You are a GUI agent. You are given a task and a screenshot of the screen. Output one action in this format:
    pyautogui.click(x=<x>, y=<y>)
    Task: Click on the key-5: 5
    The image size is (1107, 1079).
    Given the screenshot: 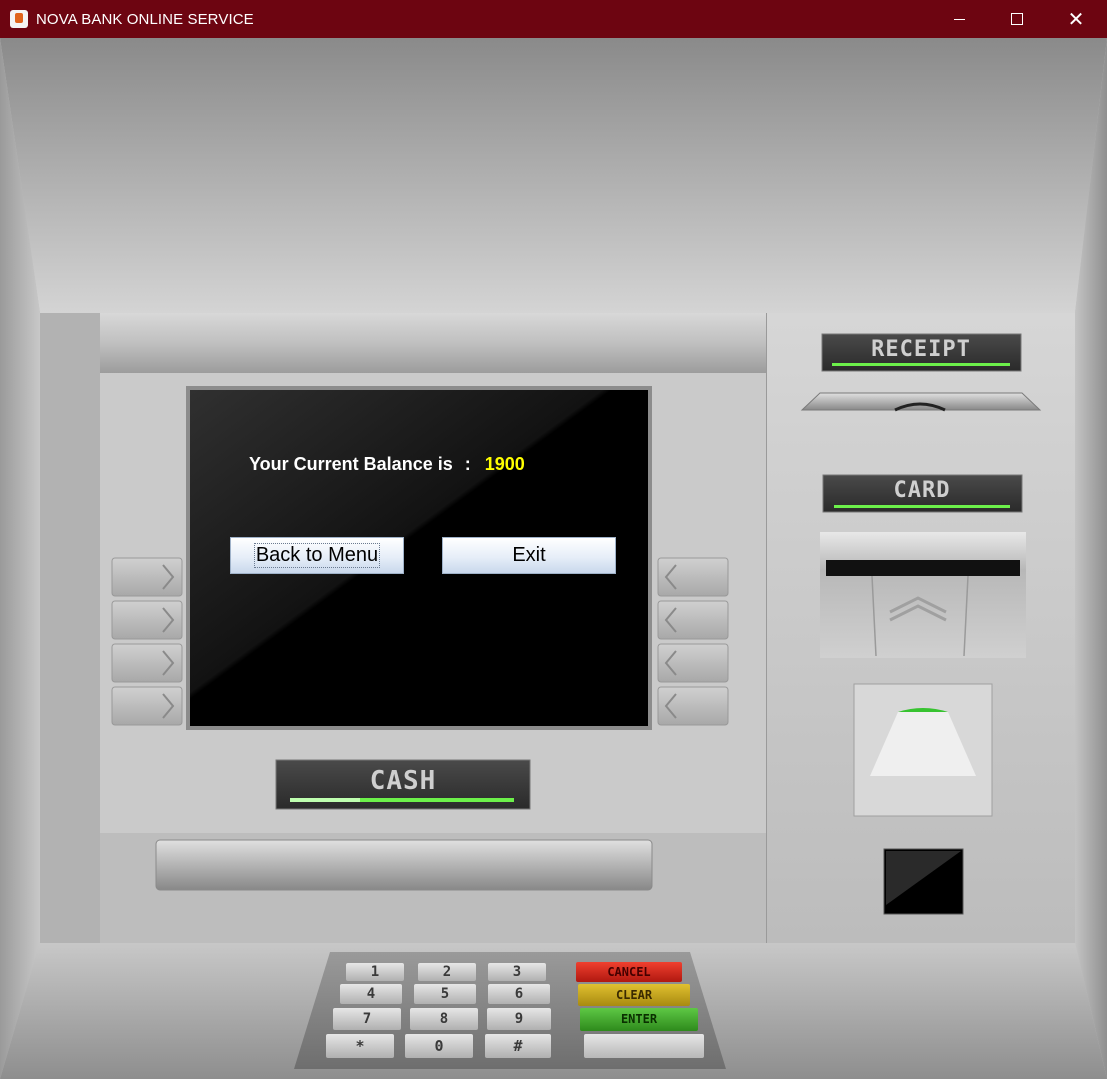 What is the action you would take?
    pyautogui.click(x=445, y=994)
    